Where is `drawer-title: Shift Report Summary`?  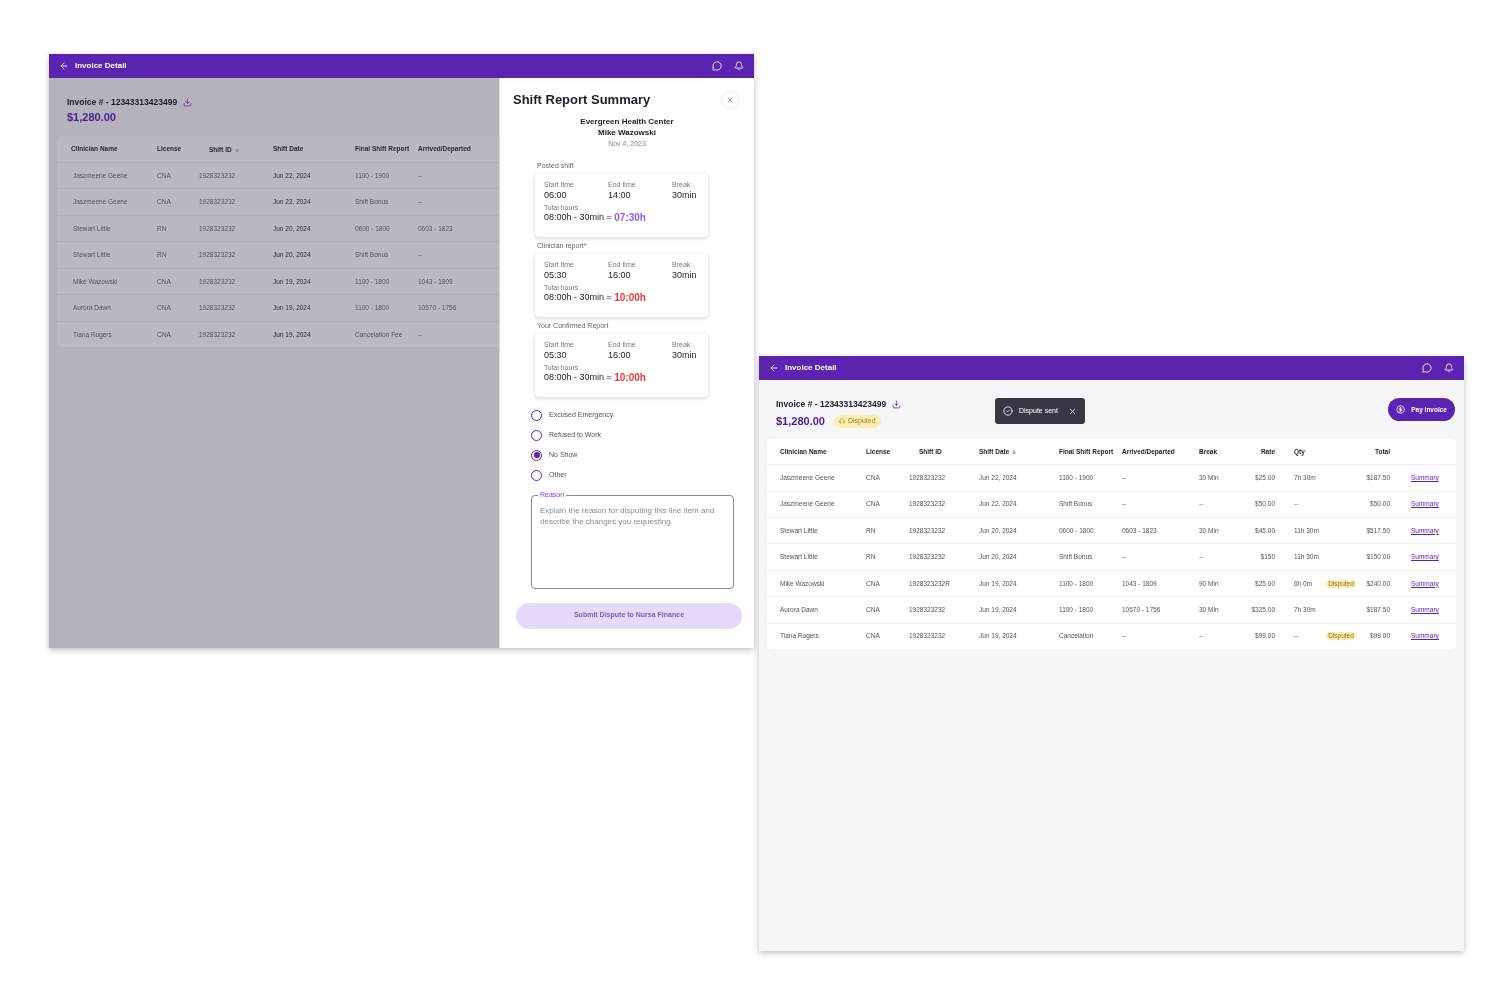
drawer-title: Shift Report Summary is located at coordinates (582, 100).